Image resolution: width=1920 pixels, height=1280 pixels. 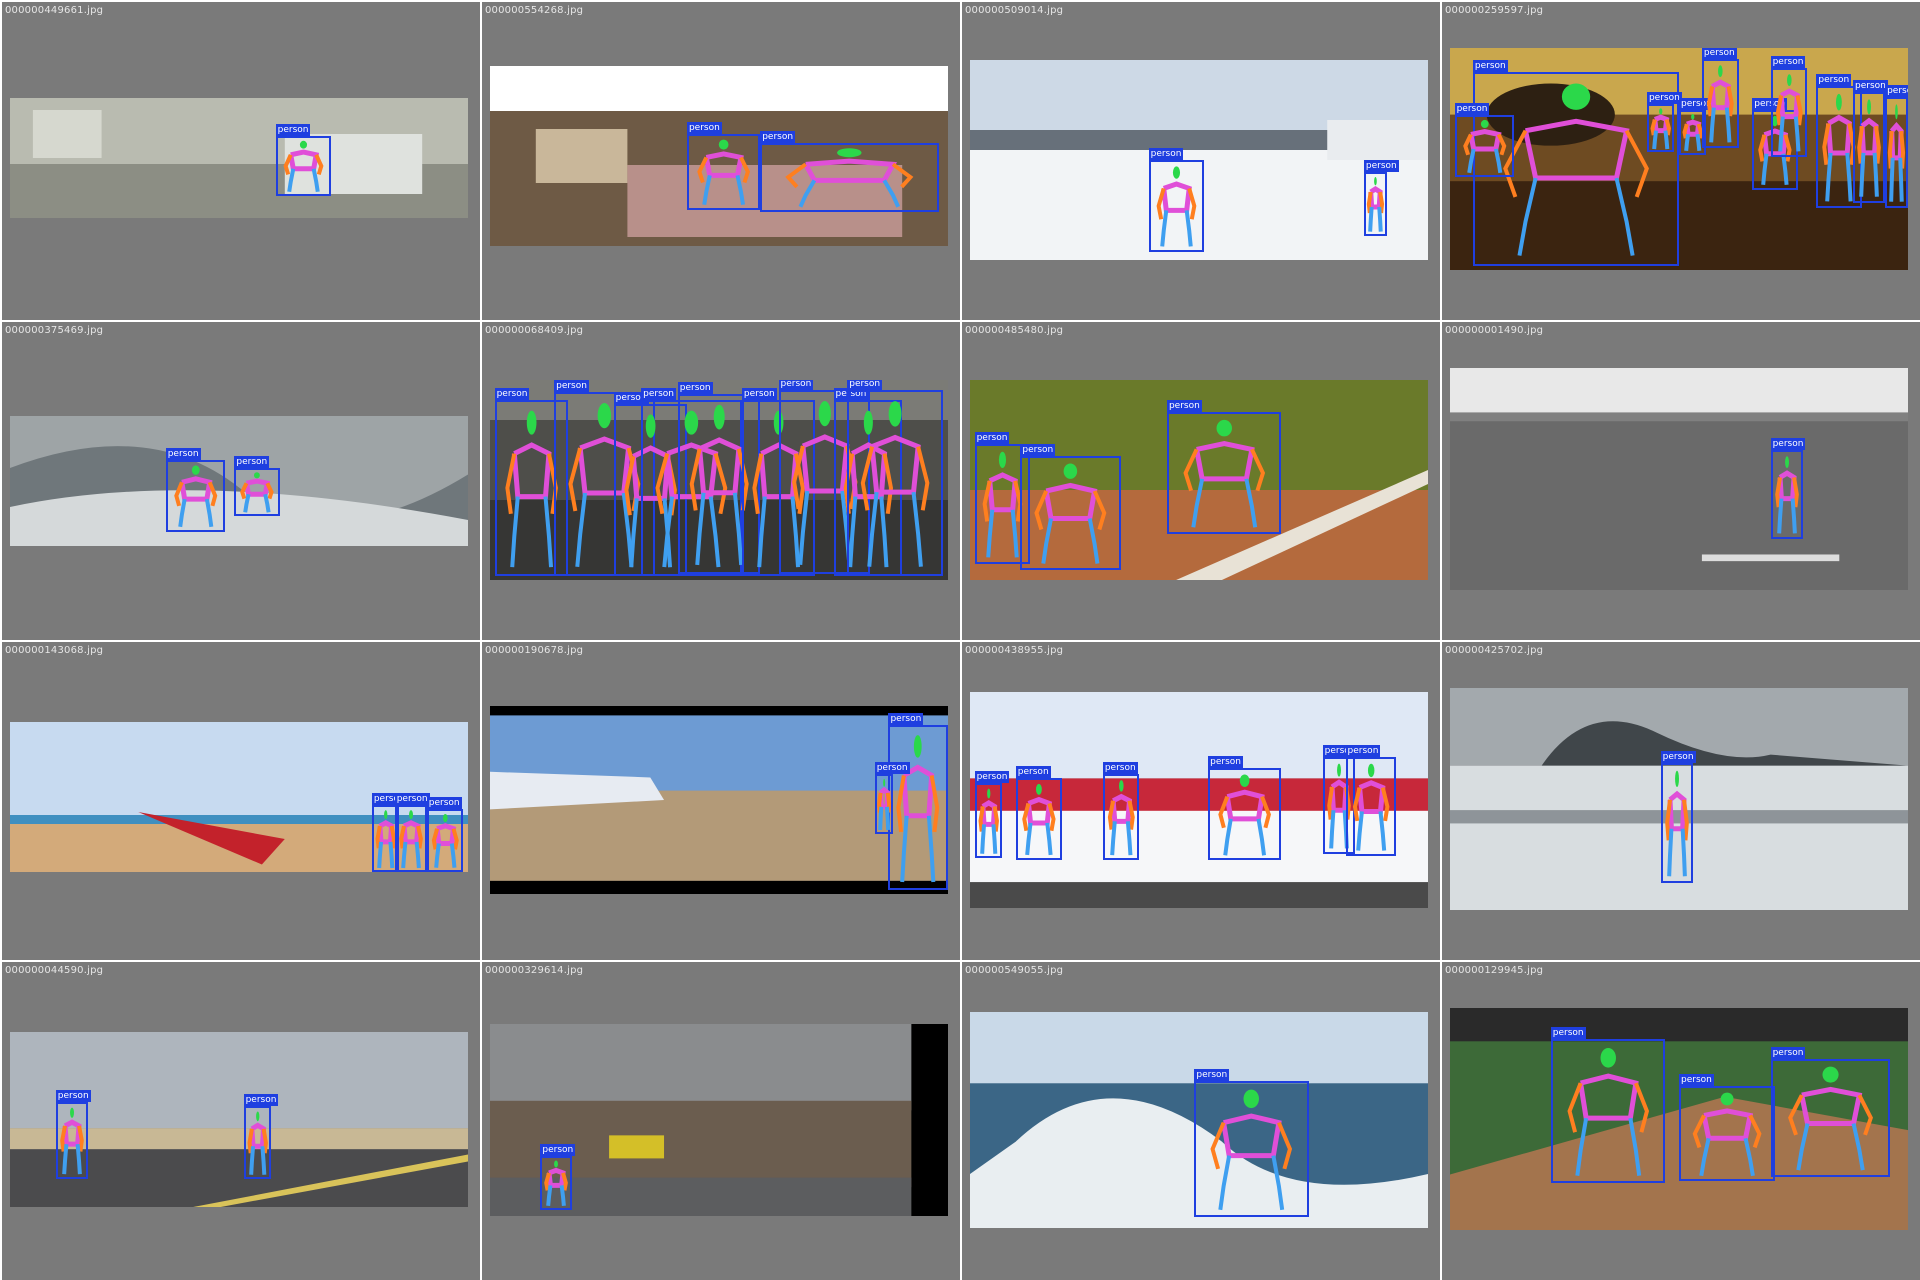 I want to click on image-filename: 000000329614.jpg, so click(x=534, y=970).